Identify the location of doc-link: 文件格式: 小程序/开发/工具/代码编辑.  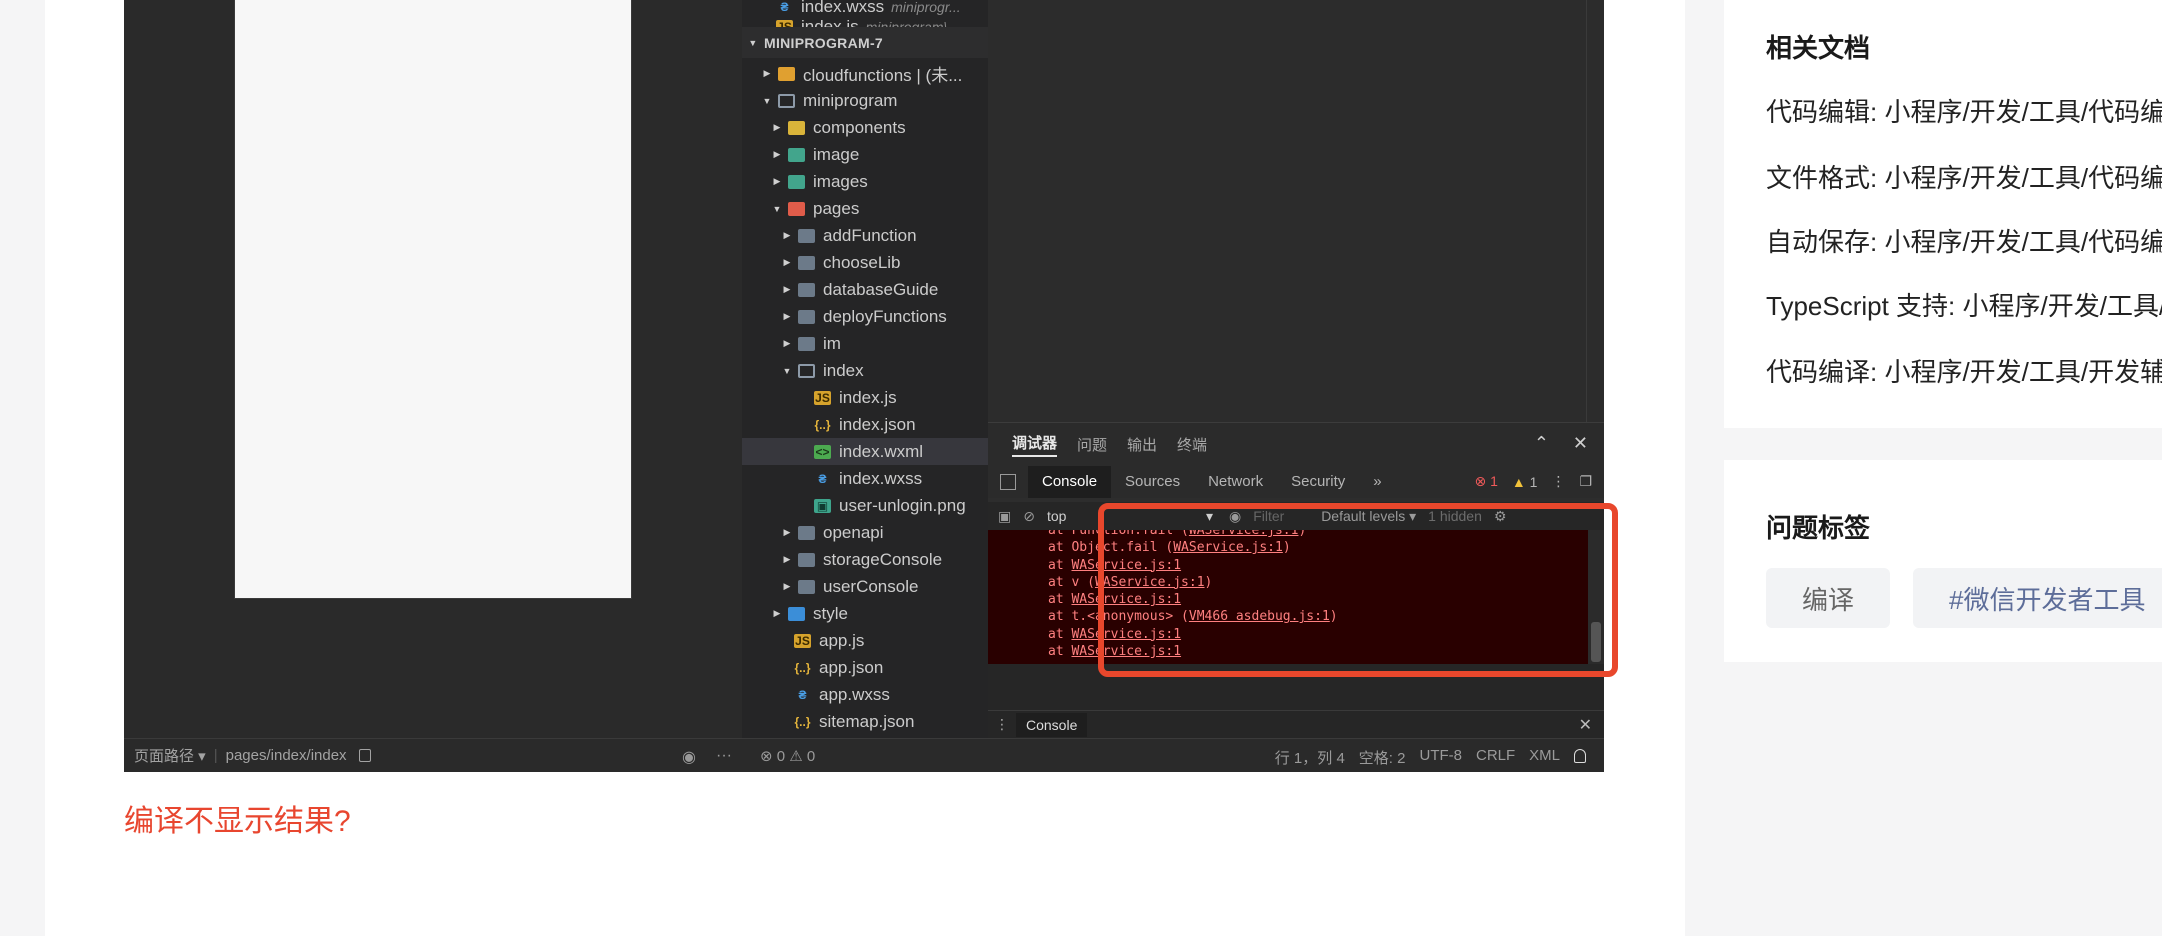
(1964, 176).